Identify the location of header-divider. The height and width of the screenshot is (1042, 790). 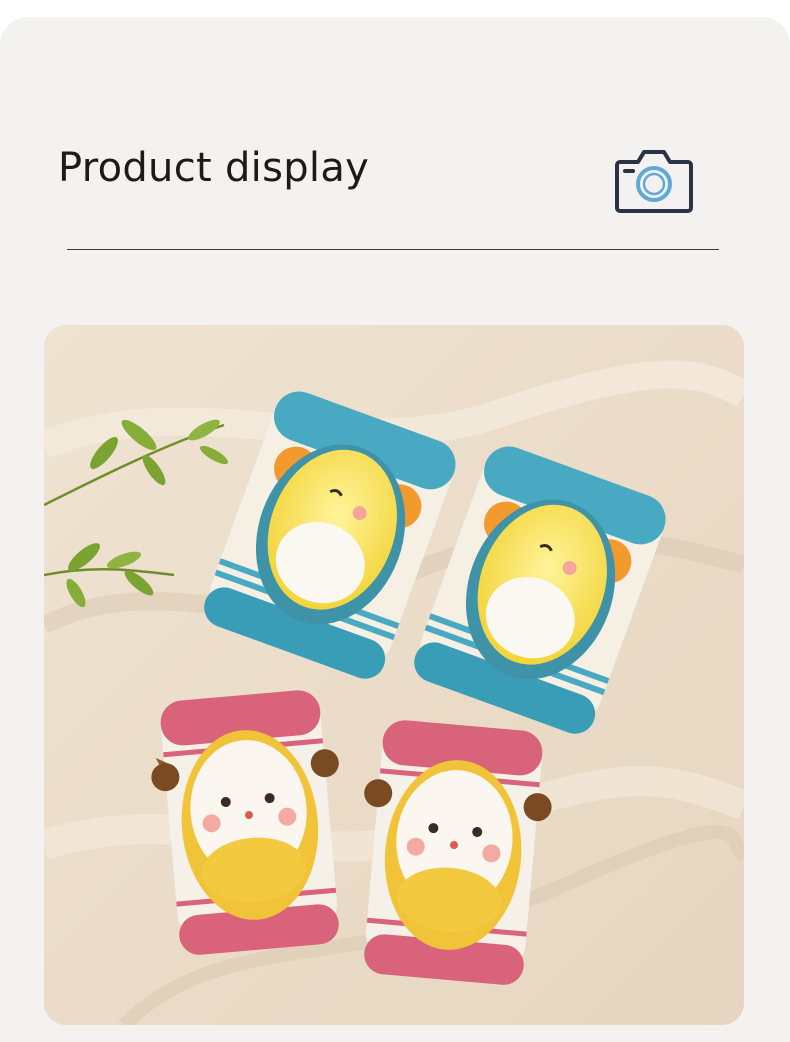
(393, 249).